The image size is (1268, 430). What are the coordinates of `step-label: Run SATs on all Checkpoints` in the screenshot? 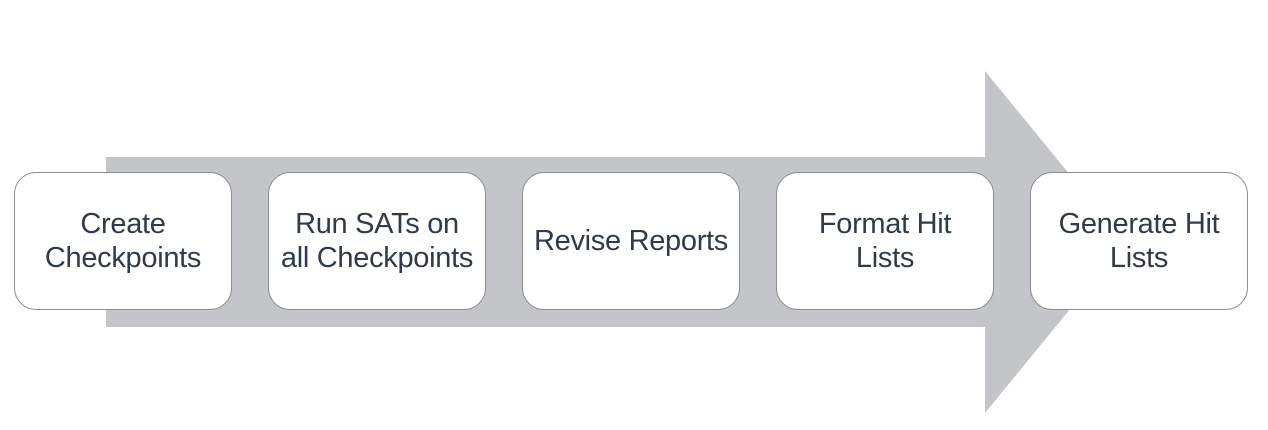 It's located at (377, 241).